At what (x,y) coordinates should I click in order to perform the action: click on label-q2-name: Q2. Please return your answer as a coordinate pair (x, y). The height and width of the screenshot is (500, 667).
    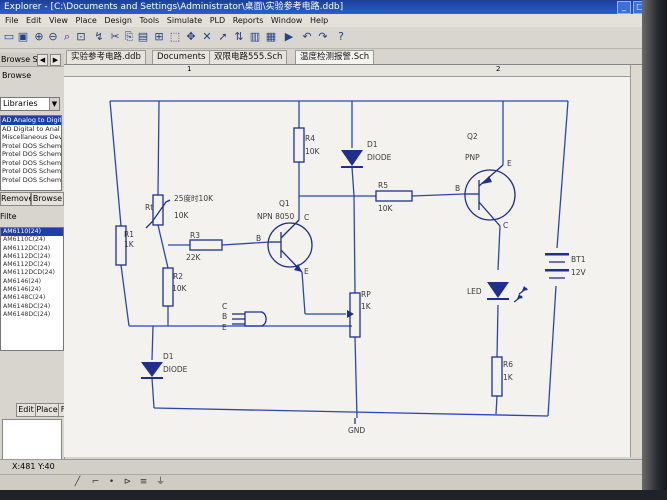
    Looking at the image, I should click on (472, 136).